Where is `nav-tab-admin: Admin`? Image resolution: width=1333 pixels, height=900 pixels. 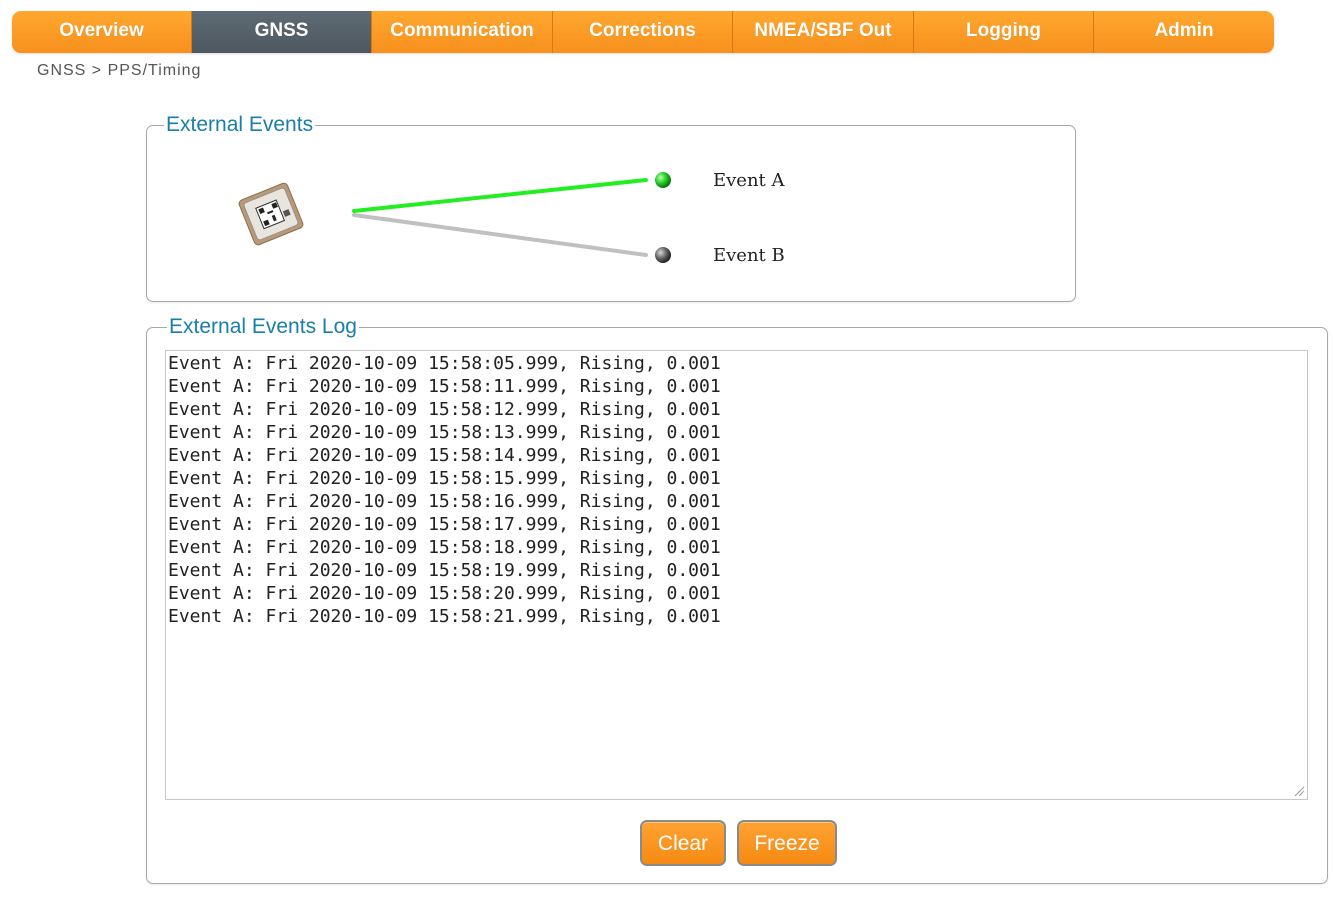
nav-tab-admin: Admin is located at coordinates (1184, 32).